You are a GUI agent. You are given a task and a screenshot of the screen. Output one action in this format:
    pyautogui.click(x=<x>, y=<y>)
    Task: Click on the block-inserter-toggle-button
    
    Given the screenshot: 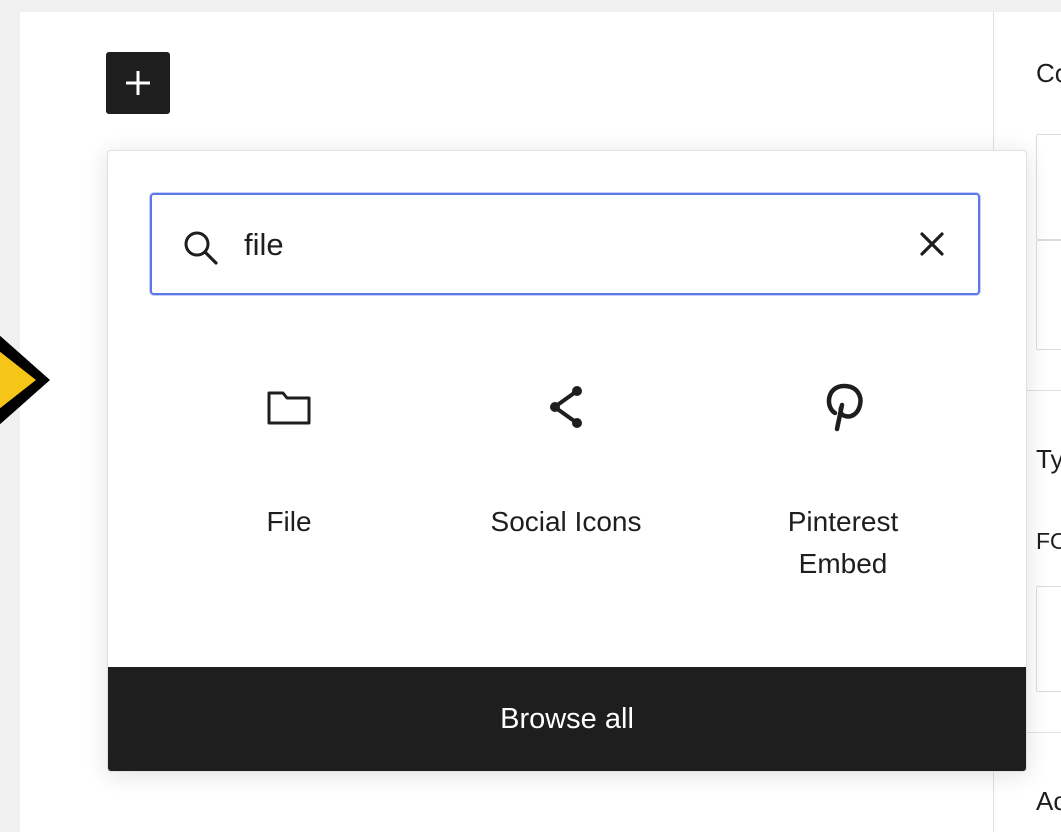 What is the action you would take?
    pyautogui.click(x=138, y=83)
    